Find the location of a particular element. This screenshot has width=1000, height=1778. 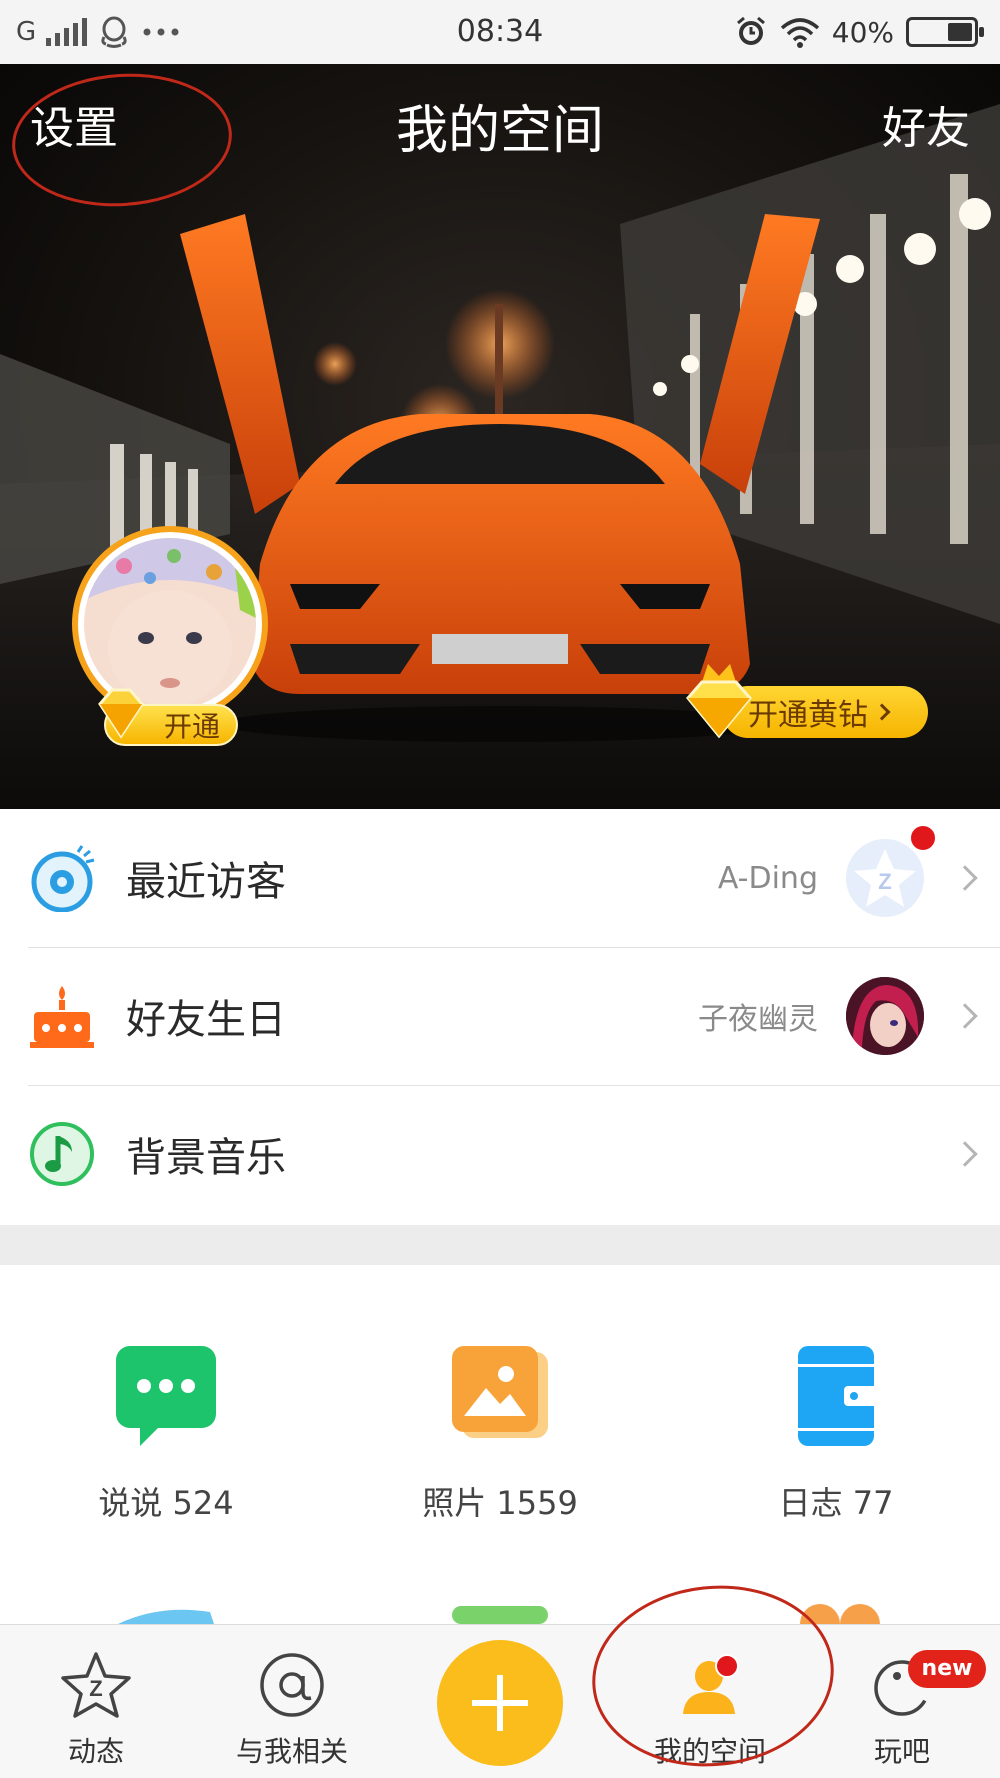

cake-icon is located at coordinates (62, 1017).